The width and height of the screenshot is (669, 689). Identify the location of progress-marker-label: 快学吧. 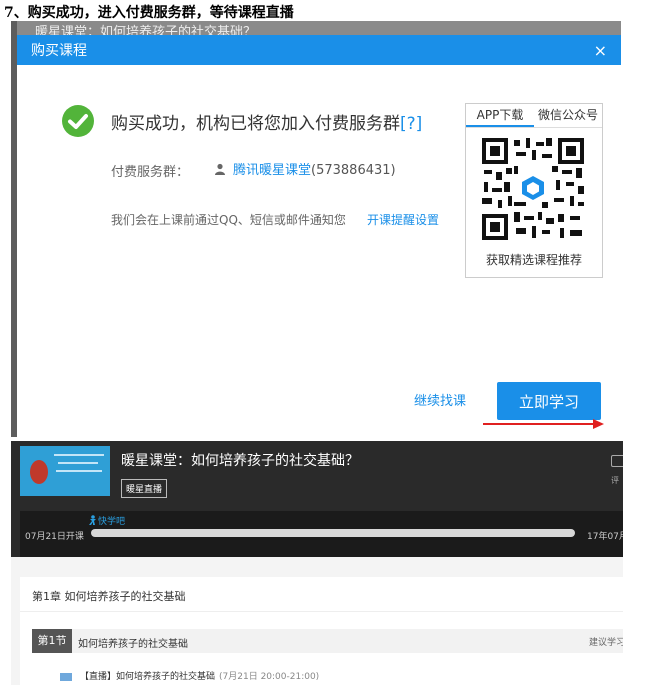
(112, 522).